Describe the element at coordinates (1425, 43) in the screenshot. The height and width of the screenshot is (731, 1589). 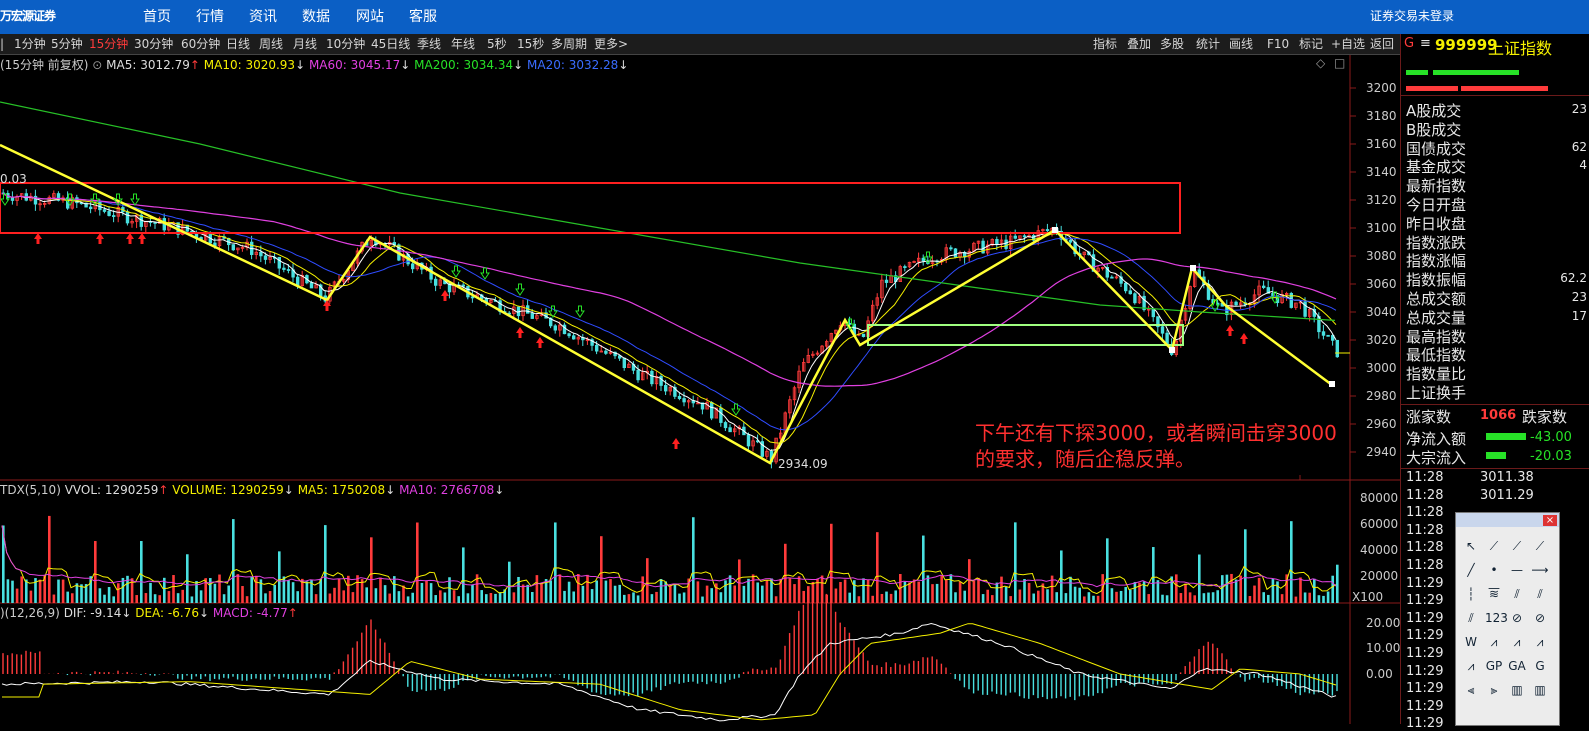
I see `menu-icon: ≡` at that location.